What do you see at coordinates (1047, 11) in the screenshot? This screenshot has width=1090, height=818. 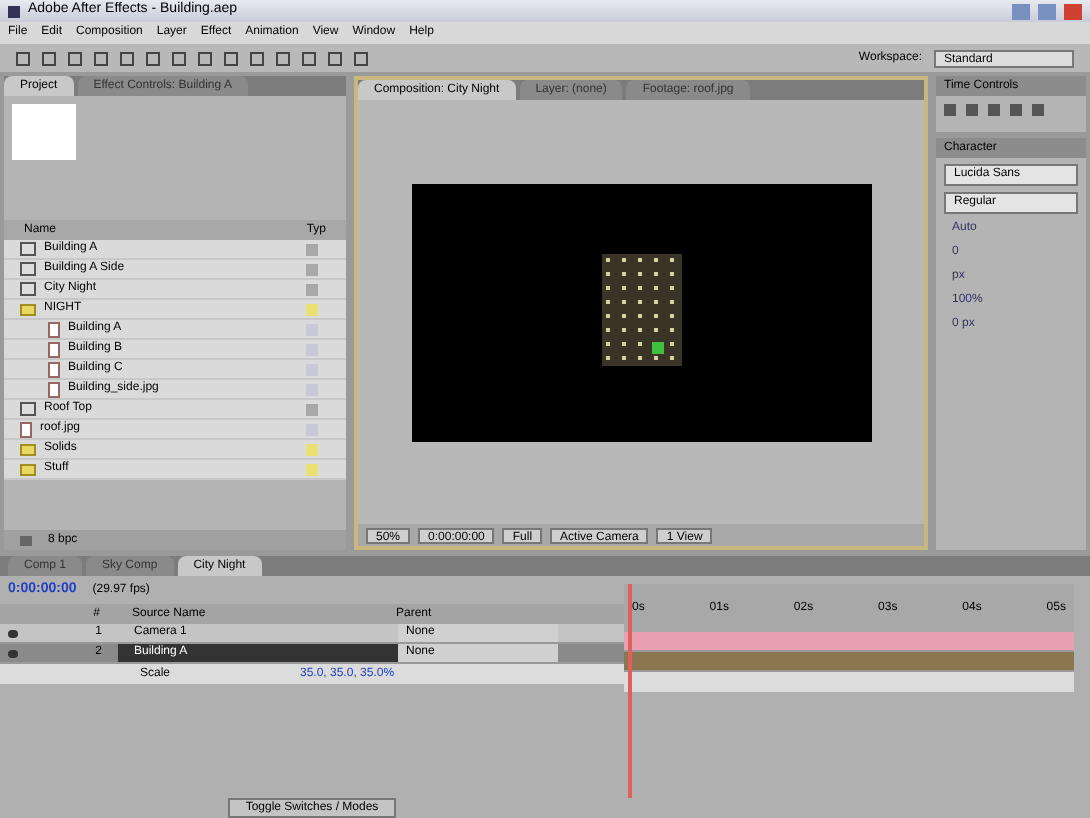 I see `maximize-icon` at bounding box center [1047, 11].